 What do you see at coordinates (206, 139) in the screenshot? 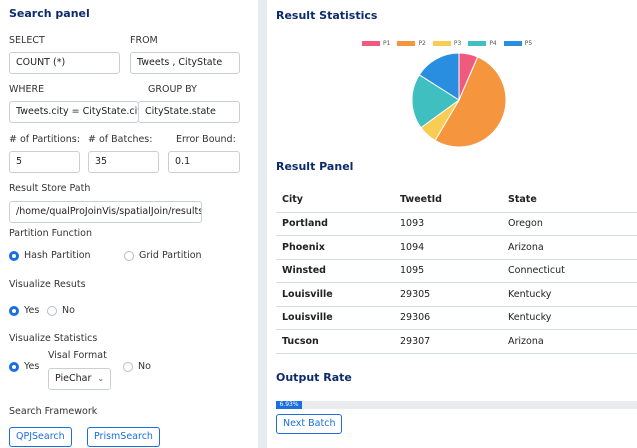
I see `error-bound-label: Error Bound:` at bounding box center [206, 139].